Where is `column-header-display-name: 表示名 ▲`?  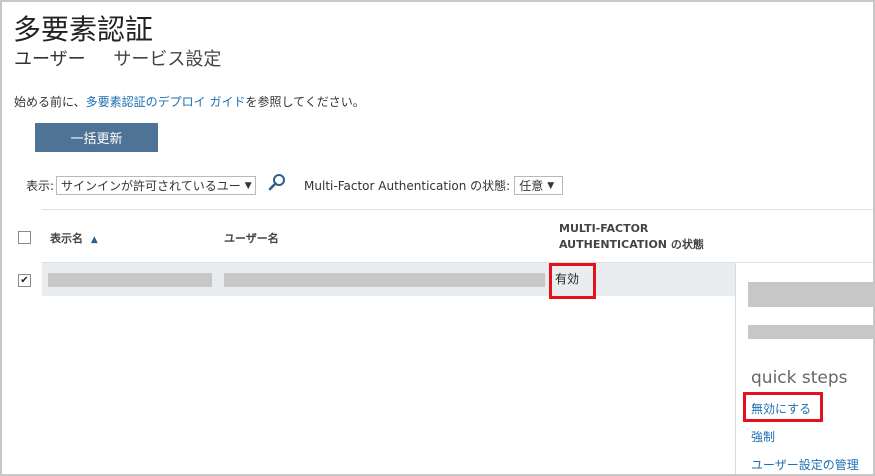
column-header-display-name: 表示名 ▲ is located at coordinates (74, 238).